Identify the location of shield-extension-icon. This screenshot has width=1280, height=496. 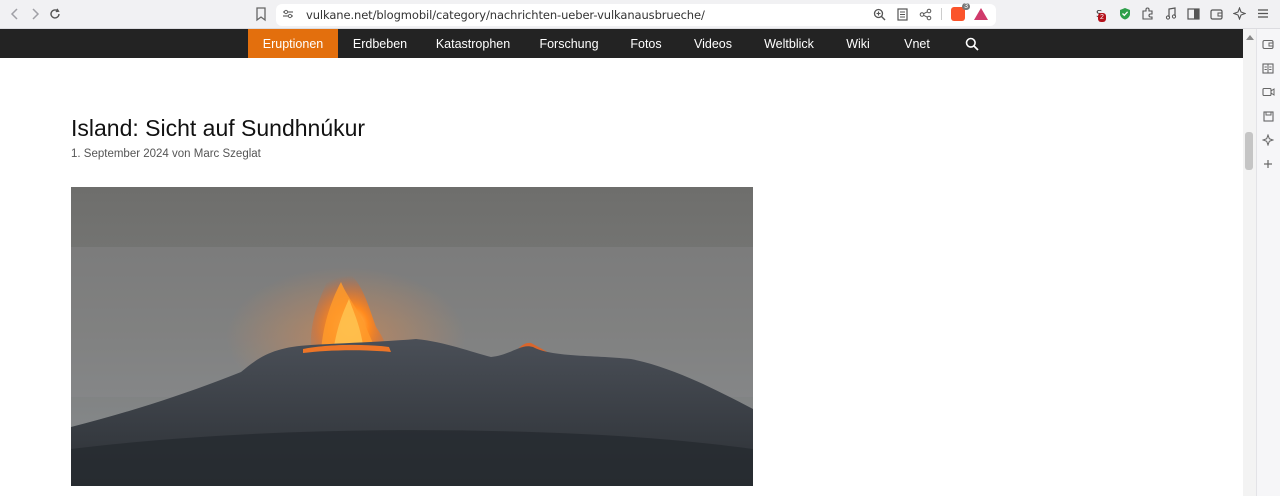
(1124, 13).